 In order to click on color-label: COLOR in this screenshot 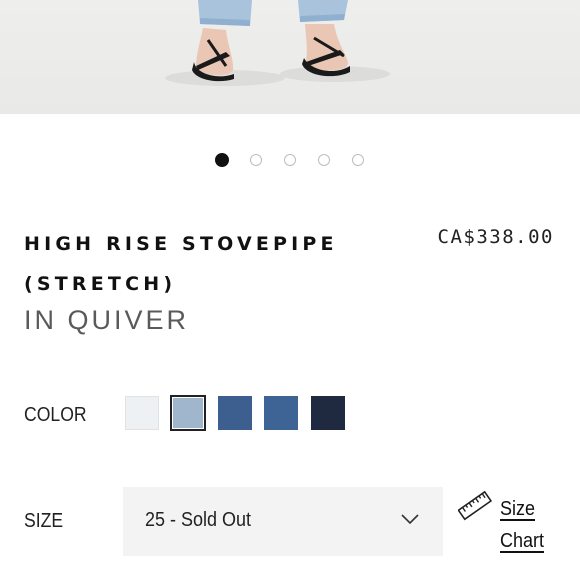, I will do `click(55, 415)`.